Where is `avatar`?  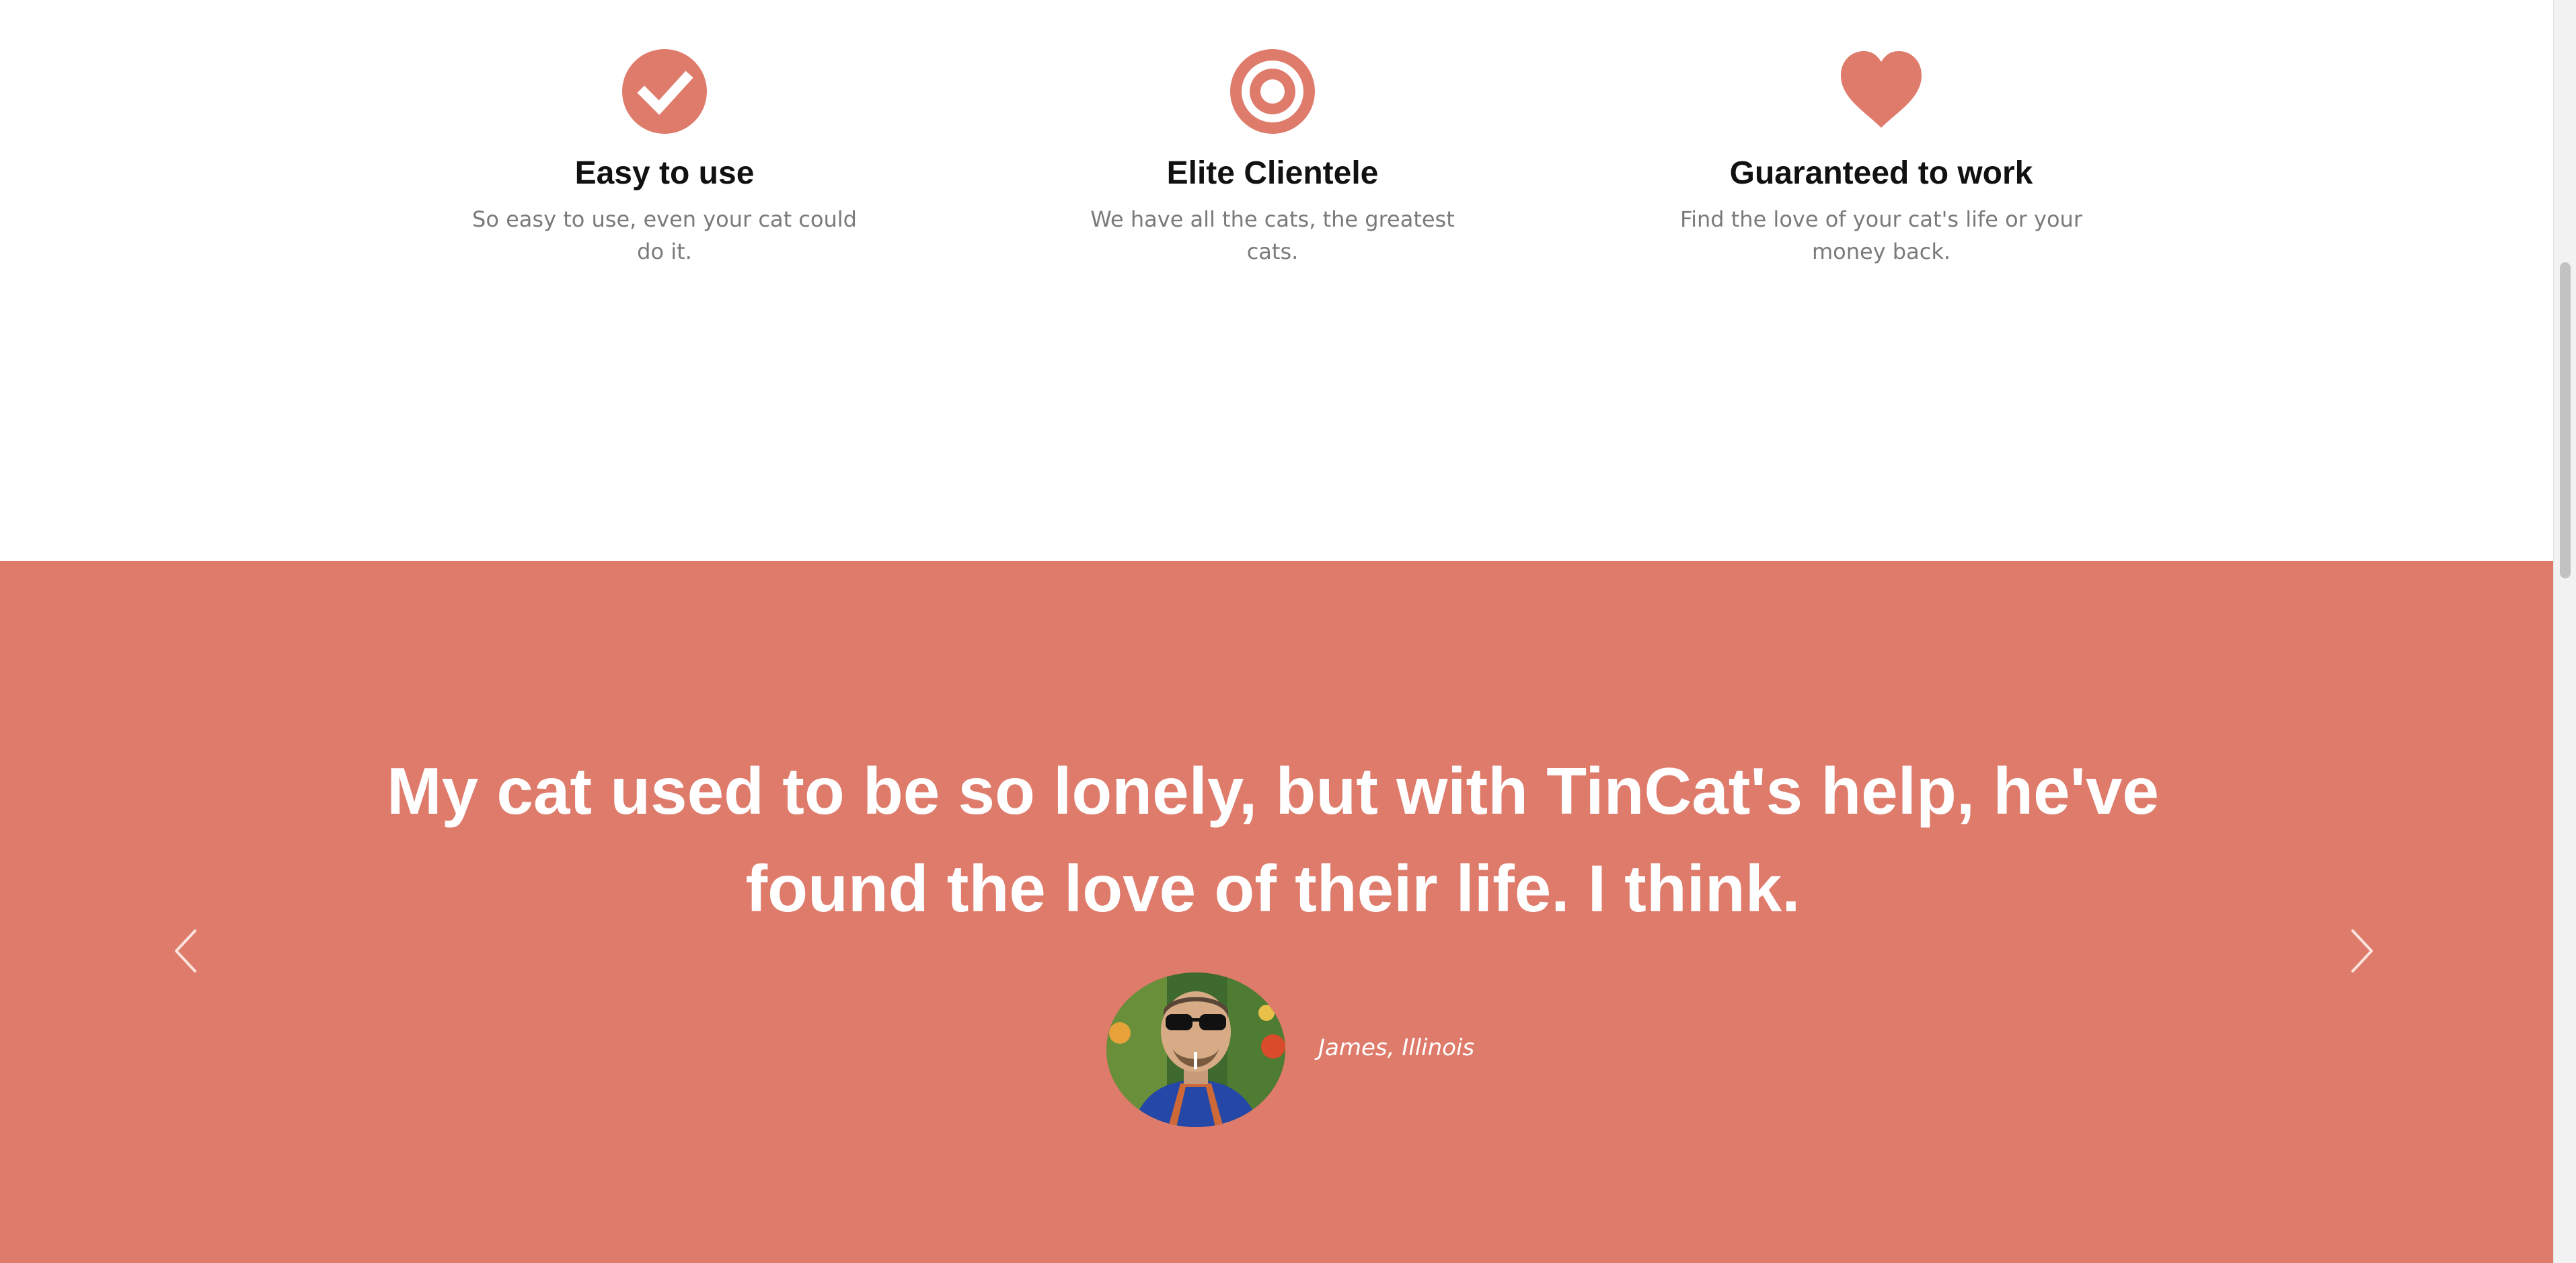 avatar is located at coordinates (1195, 1049).